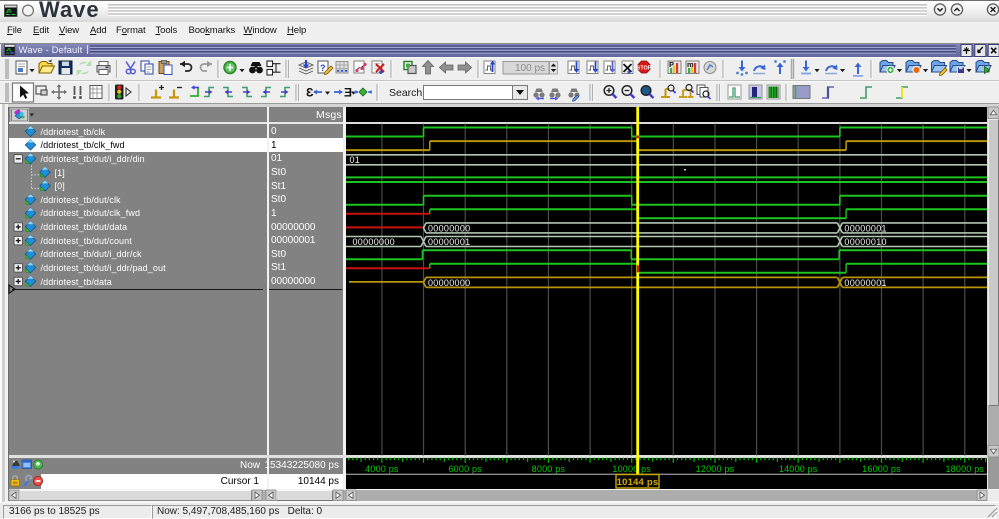 This screenshot has height=519, width=999. Describe the element at coordinates (798, 469) in the screenshot. I see `svg-text: 14000 ps` at that location.